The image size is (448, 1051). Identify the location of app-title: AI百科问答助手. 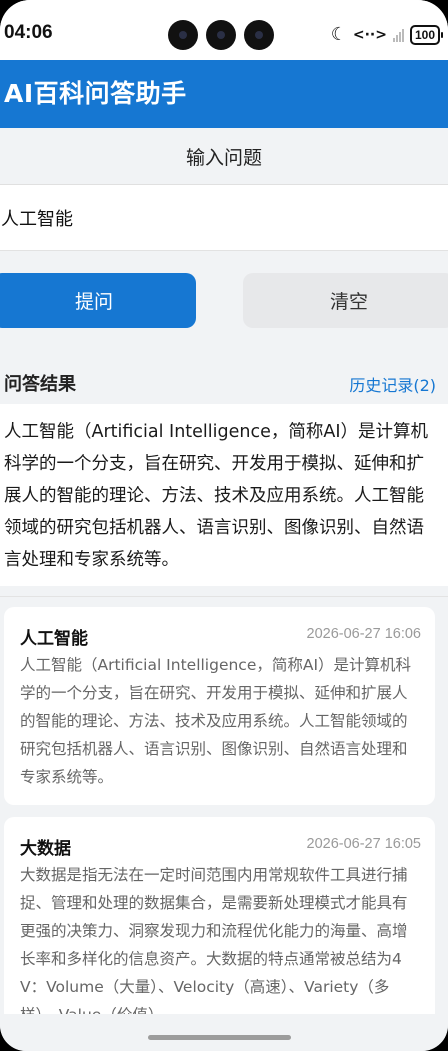
(95, 93).